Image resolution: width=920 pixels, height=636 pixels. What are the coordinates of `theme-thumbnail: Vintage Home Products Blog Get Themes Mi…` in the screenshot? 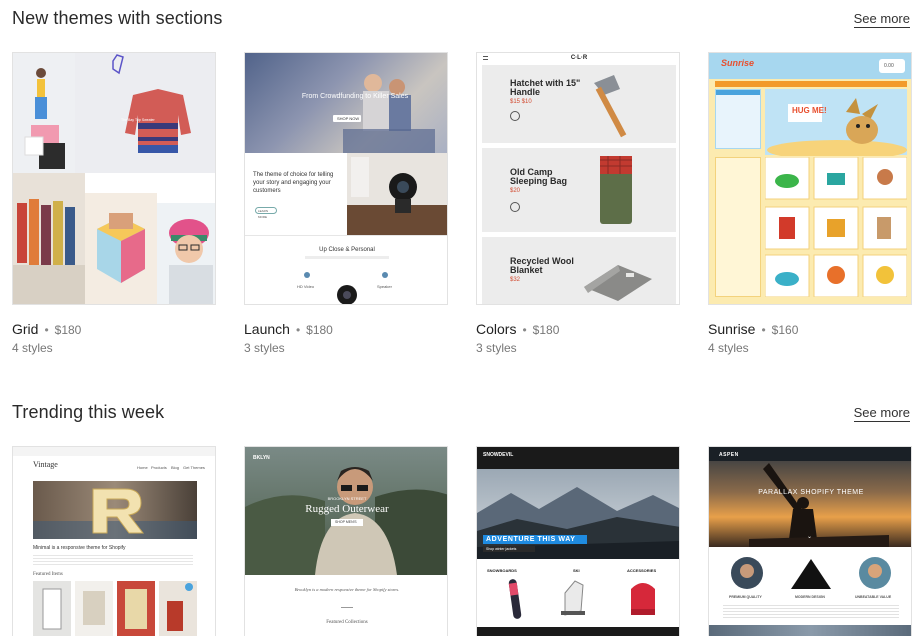 It's located at (114, 541).